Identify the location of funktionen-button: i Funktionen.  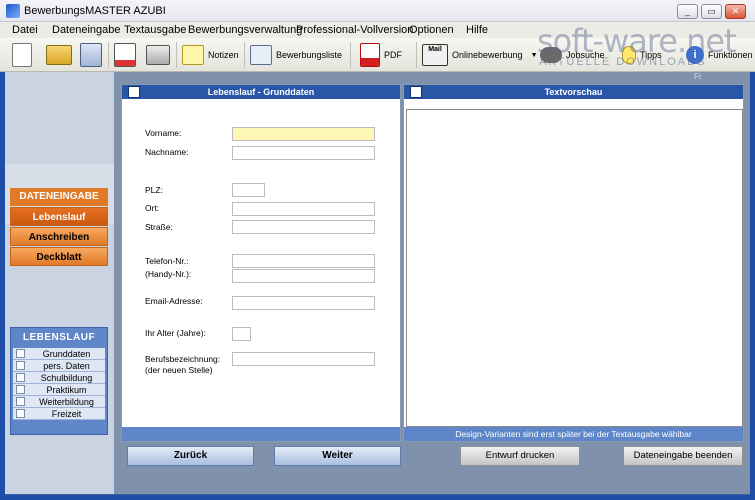
(719, 55).